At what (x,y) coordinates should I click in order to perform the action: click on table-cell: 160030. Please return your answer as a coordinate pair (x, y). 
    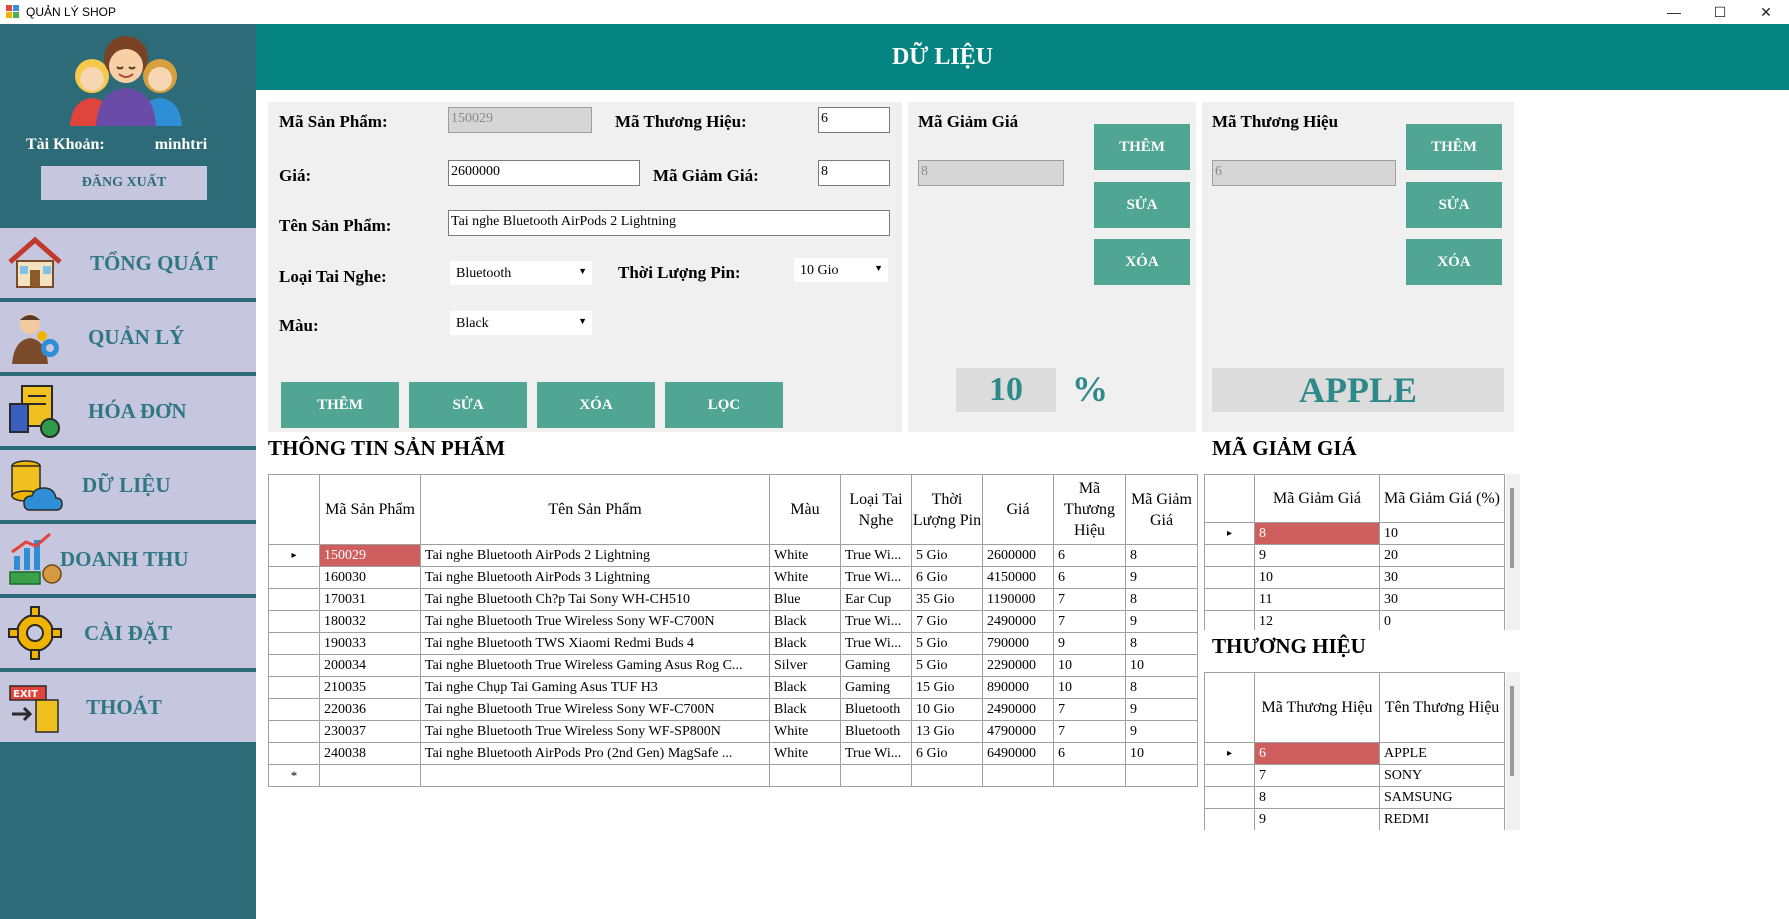
    Looking at the image, I should click on (370, 577).